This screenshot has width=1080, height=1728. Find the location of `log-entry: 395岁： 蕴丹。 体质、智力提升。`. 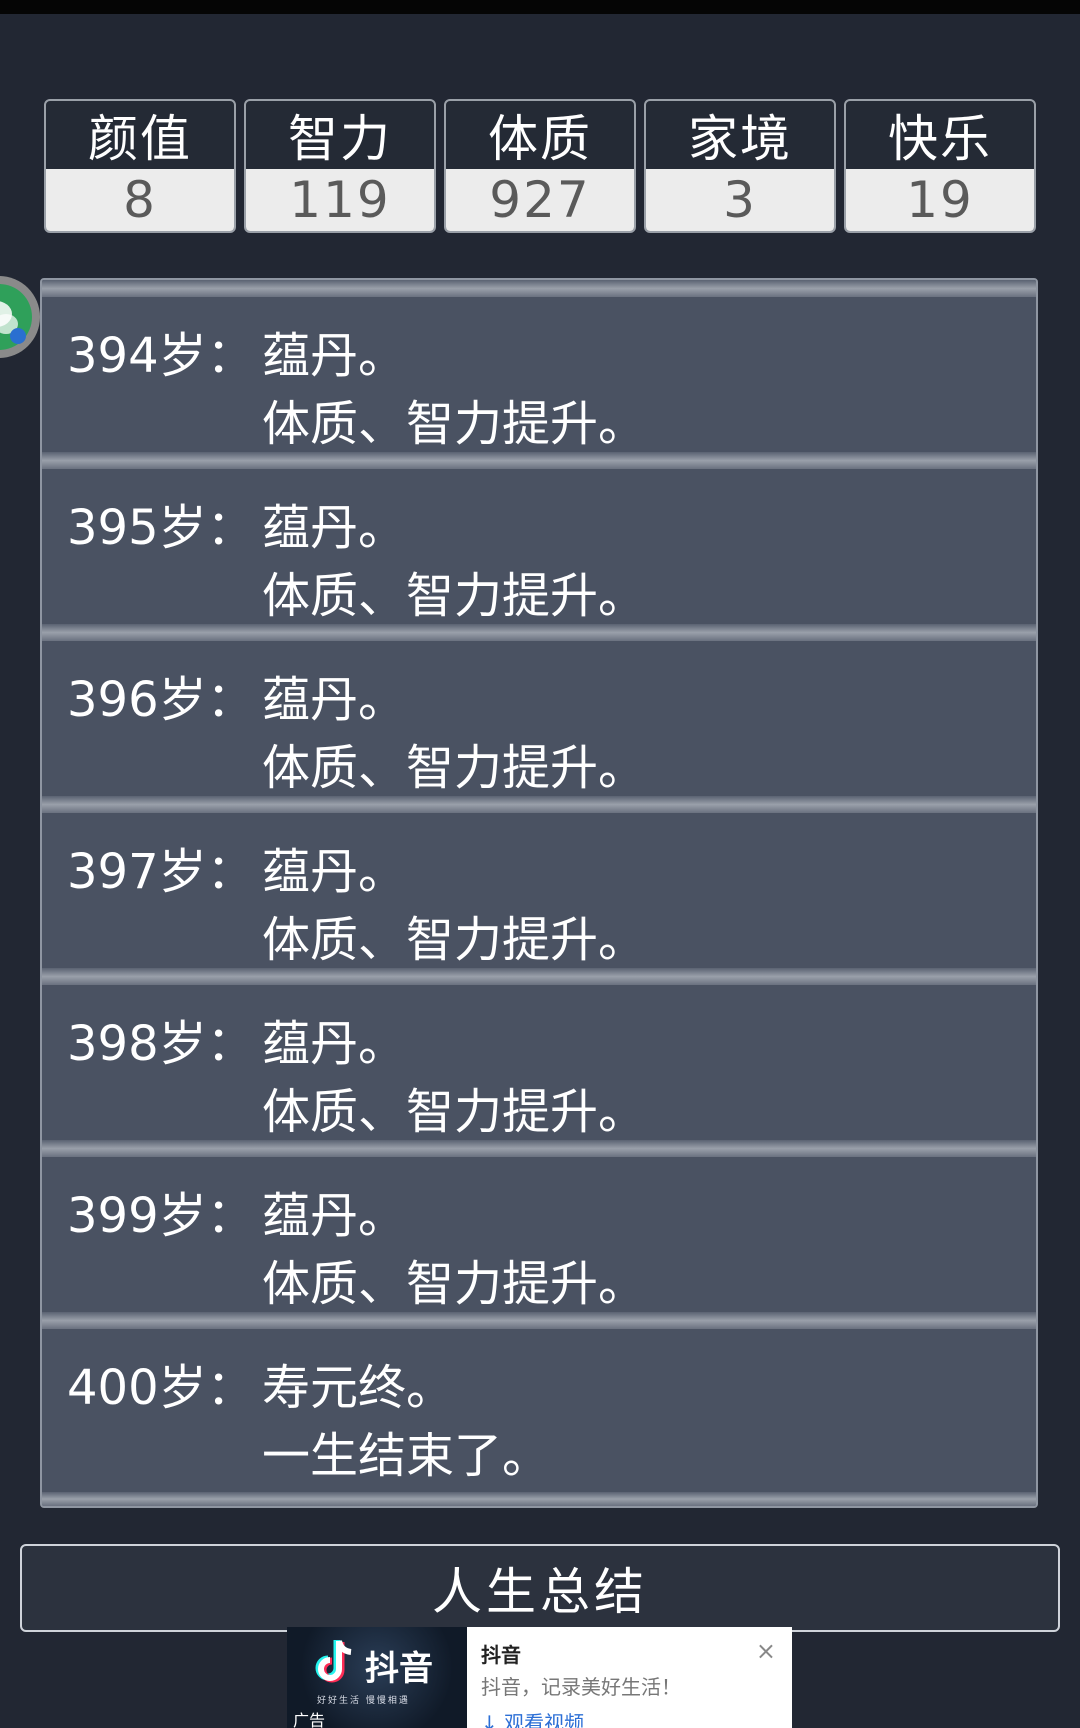

log-entry: 395岁： 蕴丹。 体质、智力提升。 is located at coordinates (539, 538).